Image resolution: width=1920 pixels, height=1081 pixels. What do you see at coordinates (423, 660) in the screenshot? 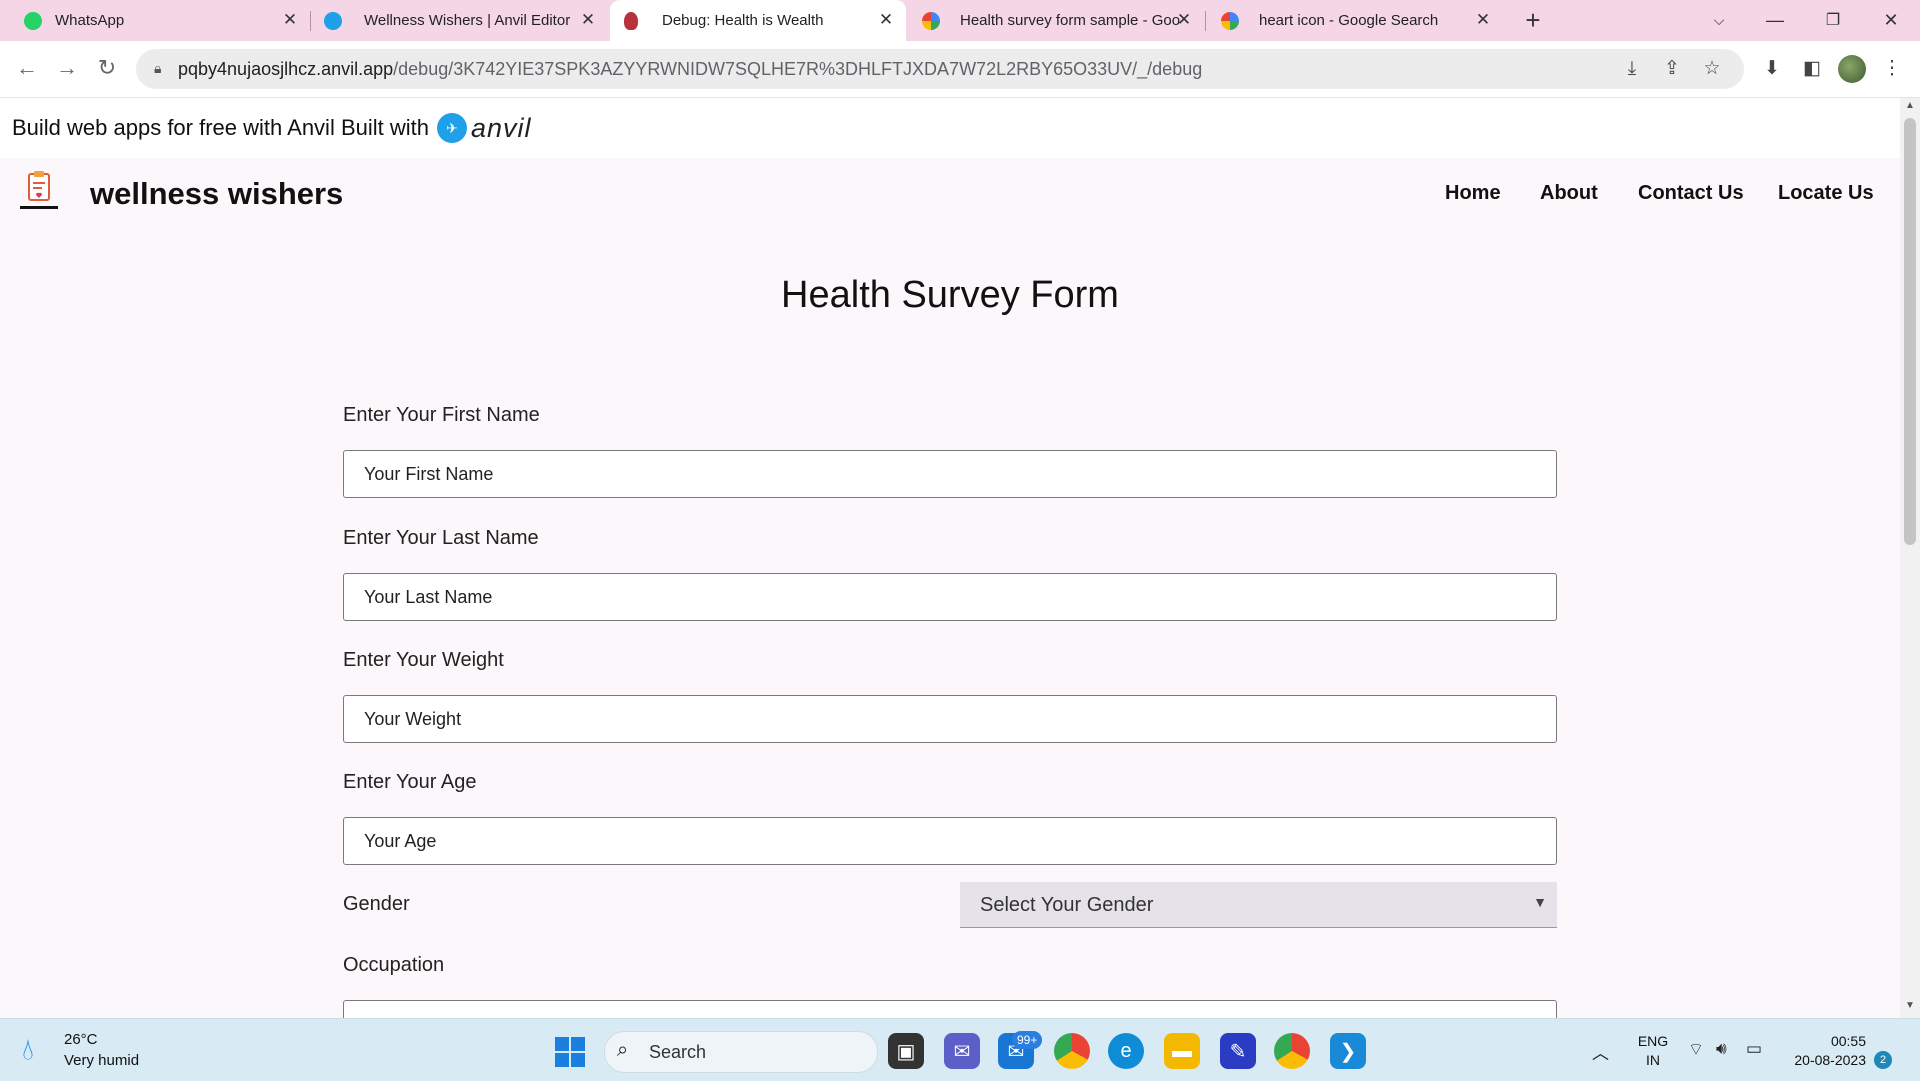
I see `weight-label: Enter Your Weight` at bounding box center [423, 660].